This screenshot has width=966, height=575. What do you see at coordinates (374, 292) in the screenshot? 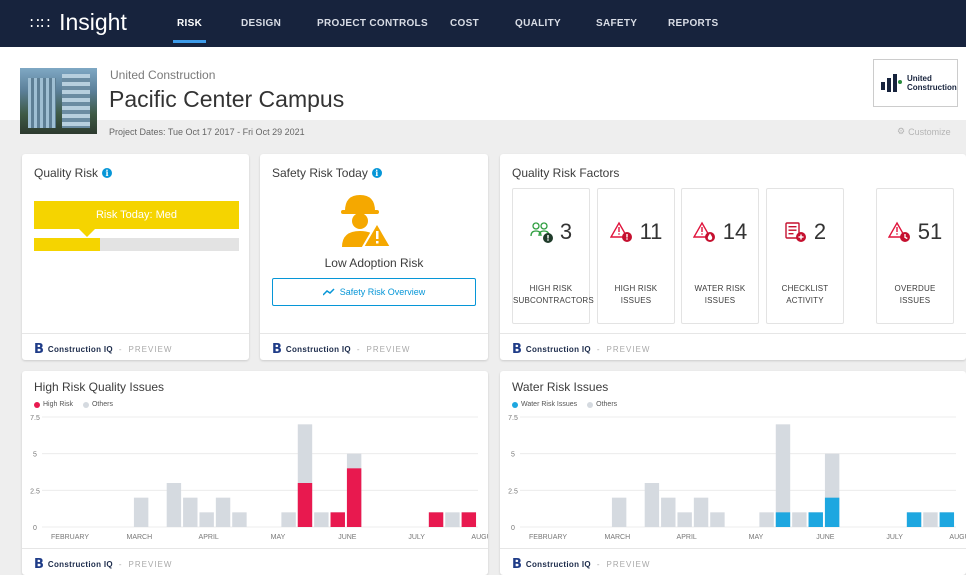
I see `safety-risk-overview-button: Safety Risk Overview` at bounding box center [374, 292].